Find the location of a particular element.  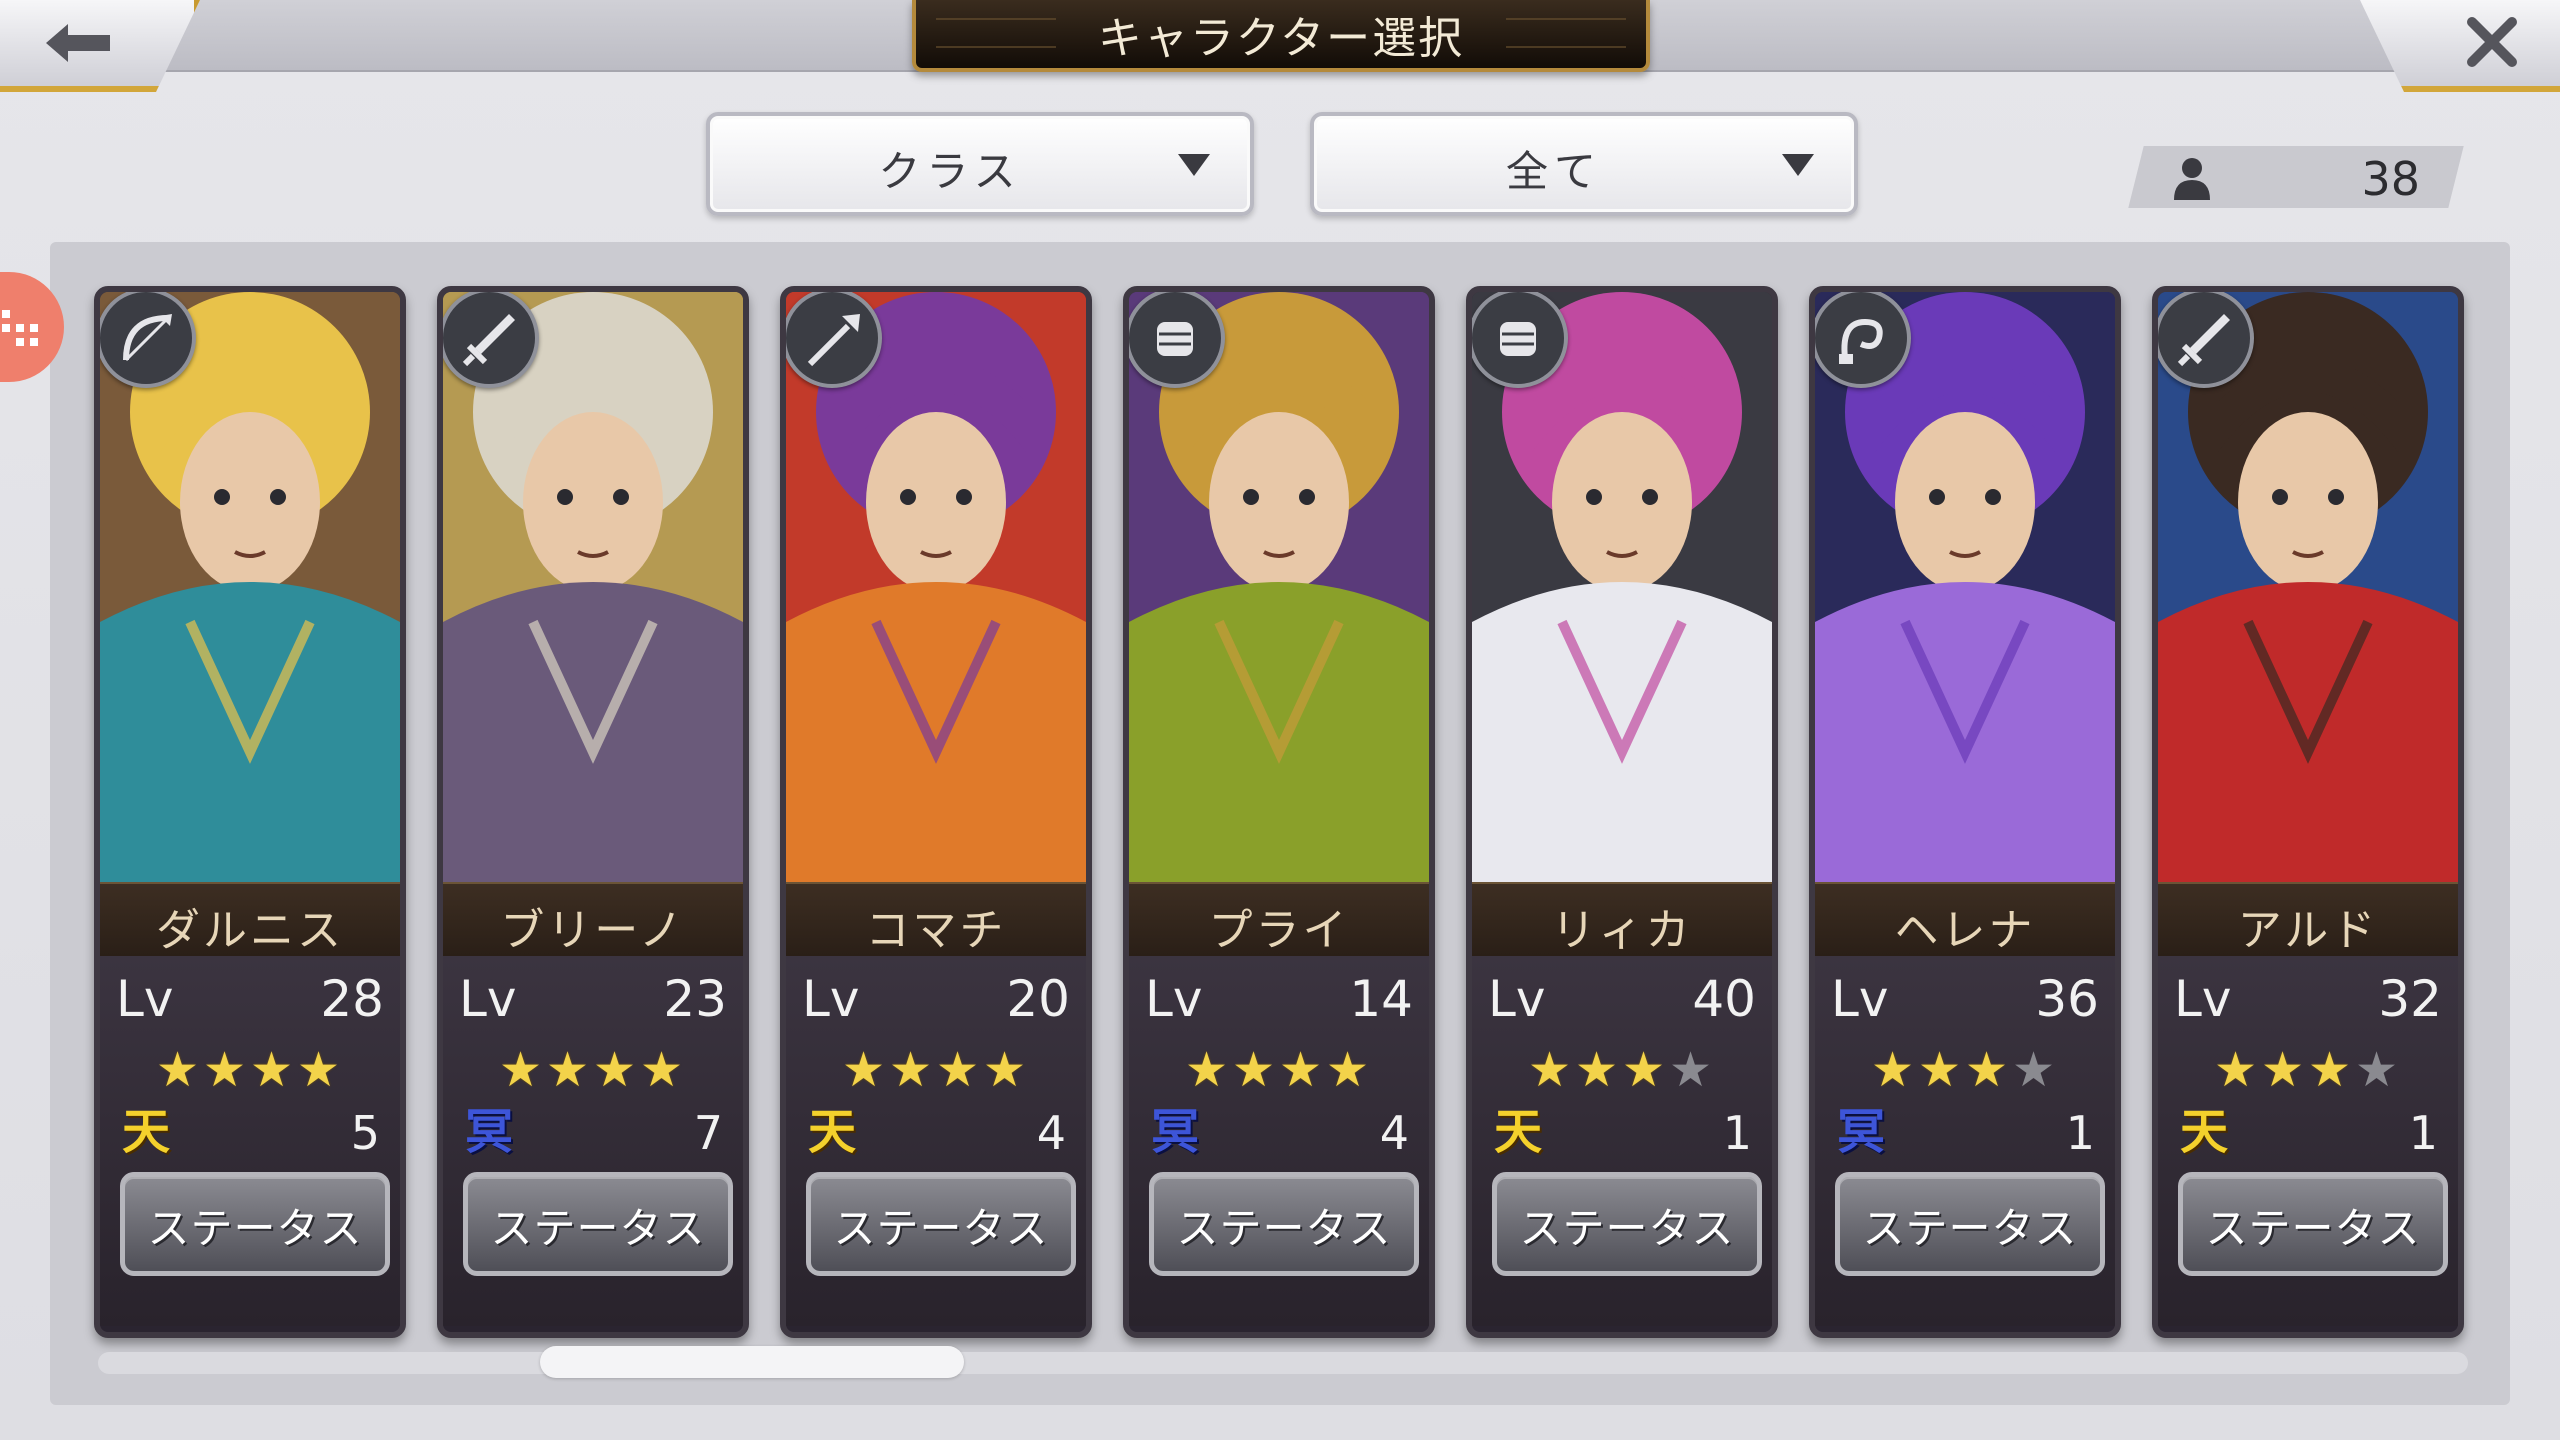

class-filter-label: クラス is located at coordinates (950, 171).